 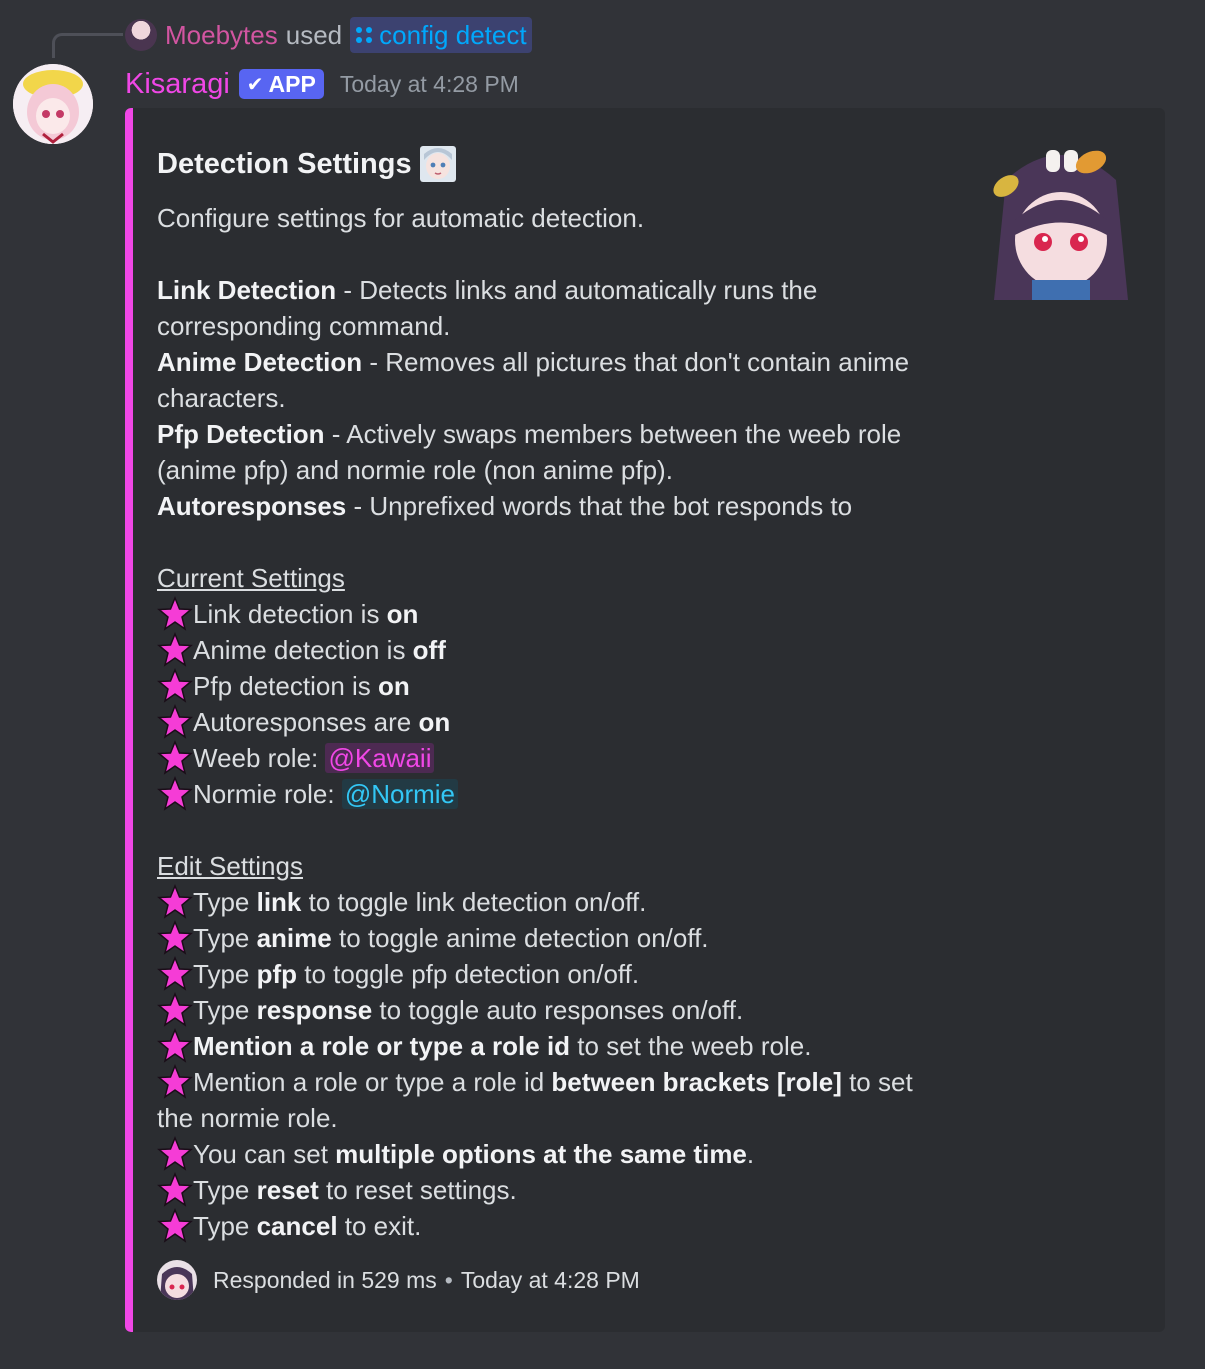 I want to click on reply-username: Moebytes, so click(x=221, y=35).